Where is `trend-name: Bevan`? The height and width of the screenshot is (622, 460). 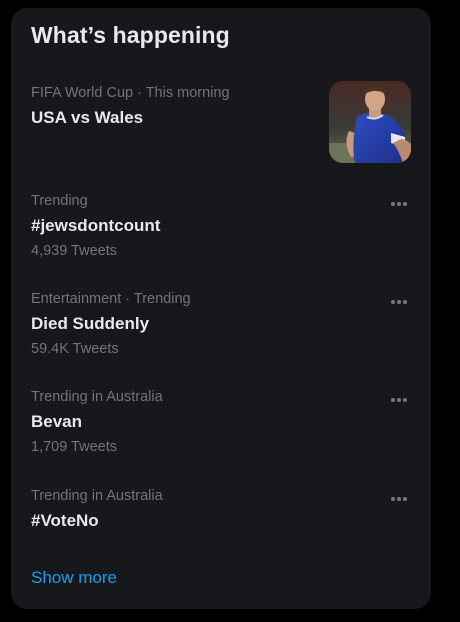
trend-name: Bevan is located at coordinates (57, 421).